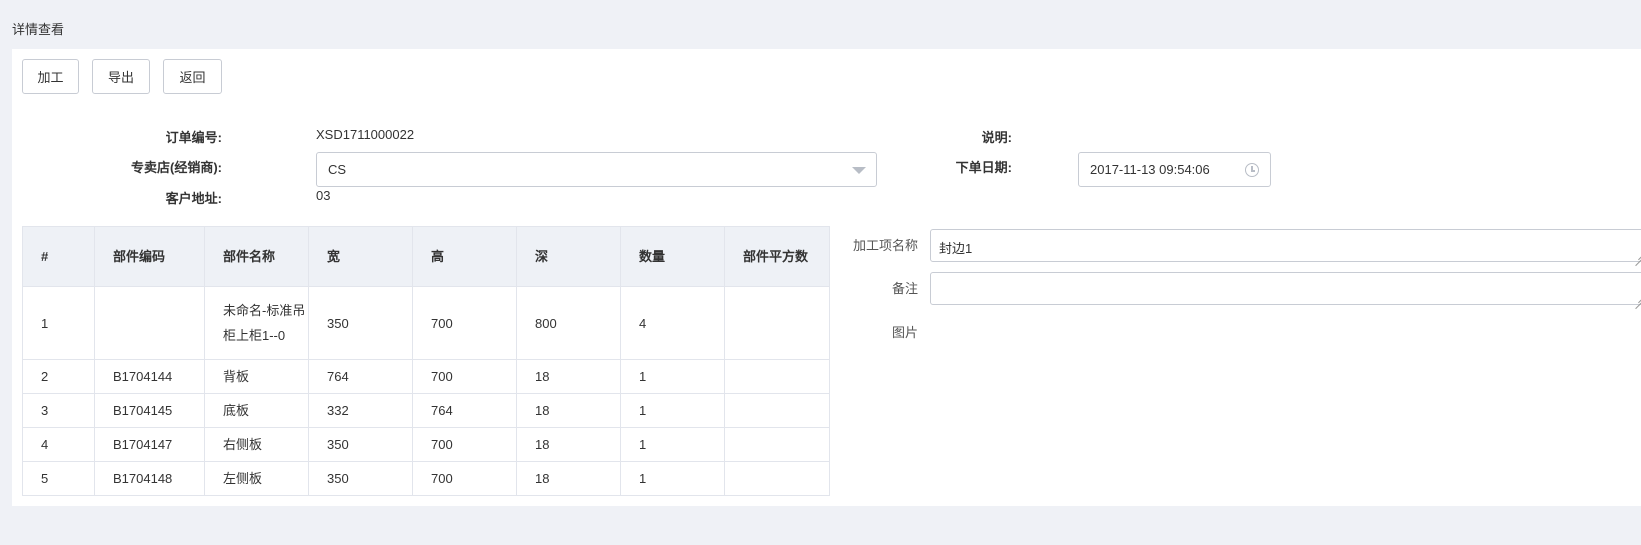  What do you see at coordinates (256, 444) in the screenshot?
I see `table-cell: 右侧板` at bounding box center [256, 444].